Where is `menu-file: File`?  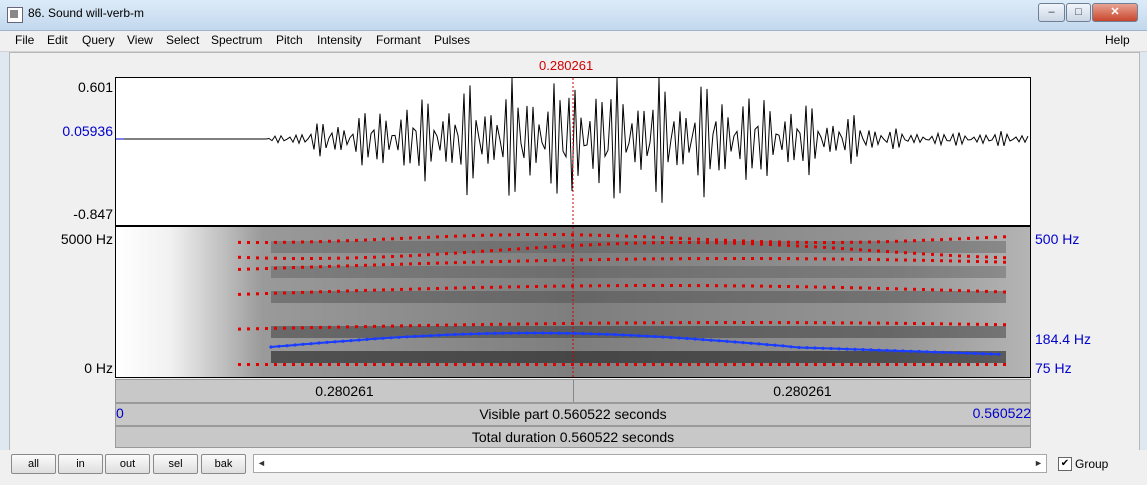
menu-file: File is located at coordinates (24, 40).